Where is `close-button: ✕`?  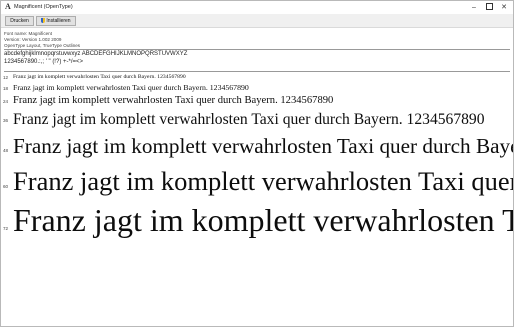 close-button: ✕ is located at coordinates (504, 7).